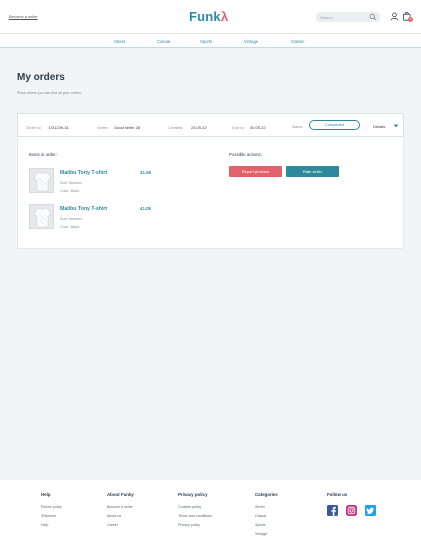 The image size is (421, 555). What do you see at coordinates (120, 494) in the screenshot?
I see `footer-about-title: About Funky` at bounding box center [120, 494].